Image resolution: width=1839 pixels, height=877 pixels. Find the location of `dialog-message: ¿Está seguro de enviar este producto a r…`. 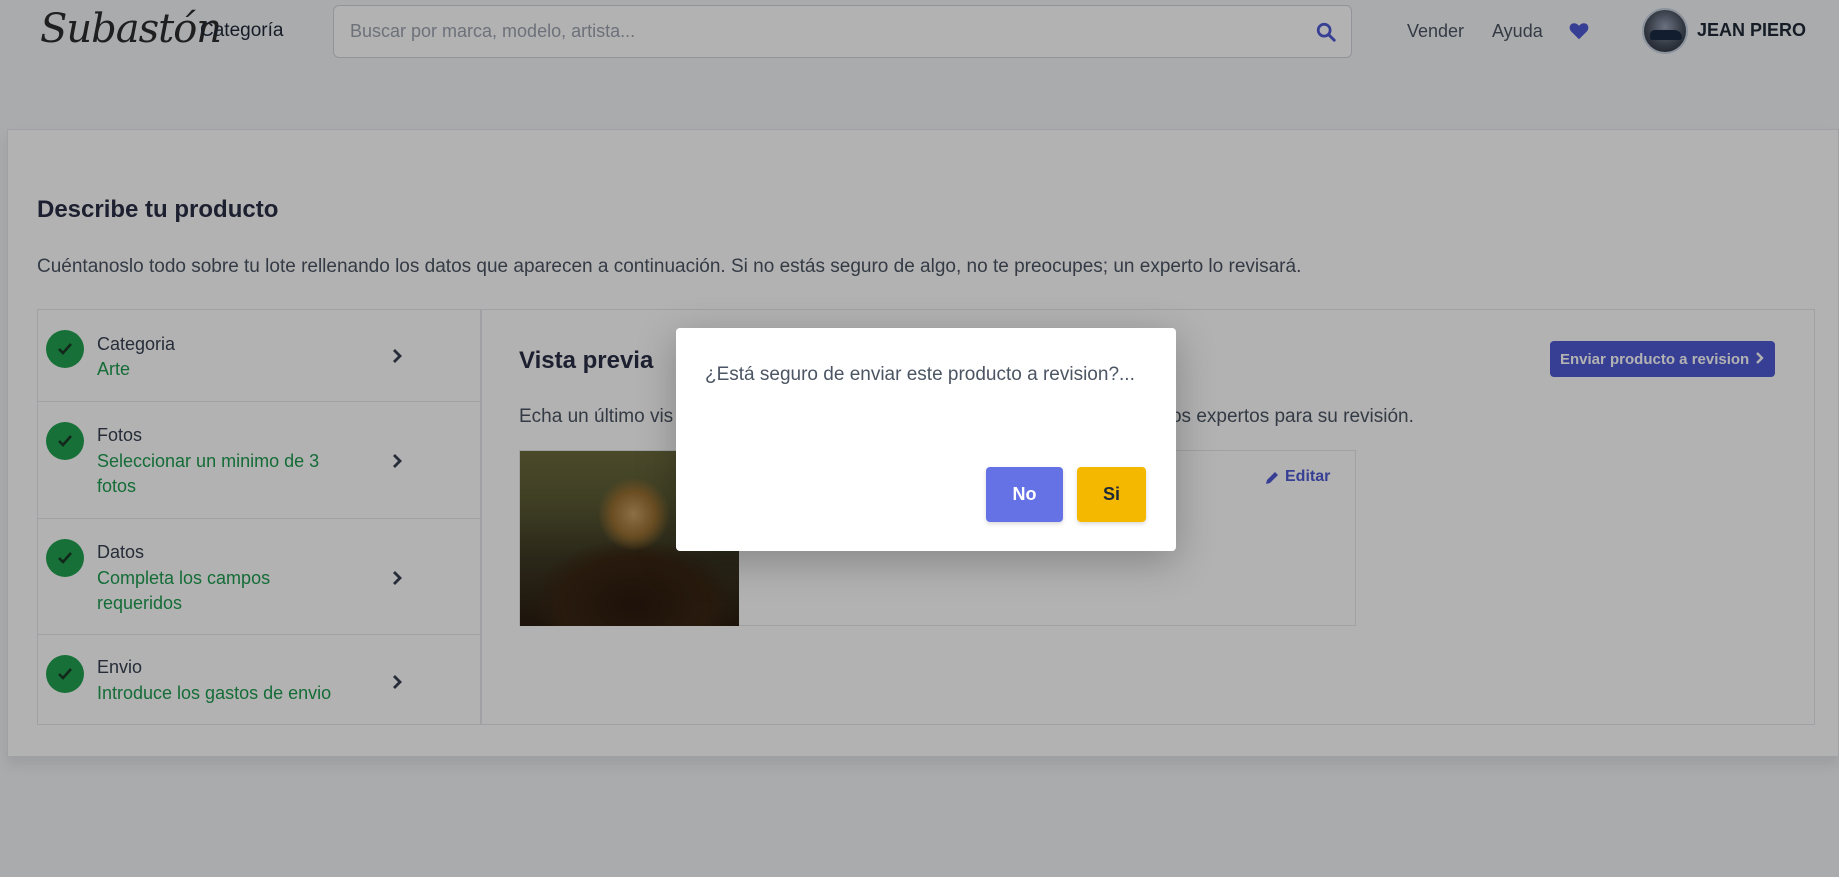

dialog-message: ¿Está seguro de enviar este producto a r… is located at coordinates (920, 374).